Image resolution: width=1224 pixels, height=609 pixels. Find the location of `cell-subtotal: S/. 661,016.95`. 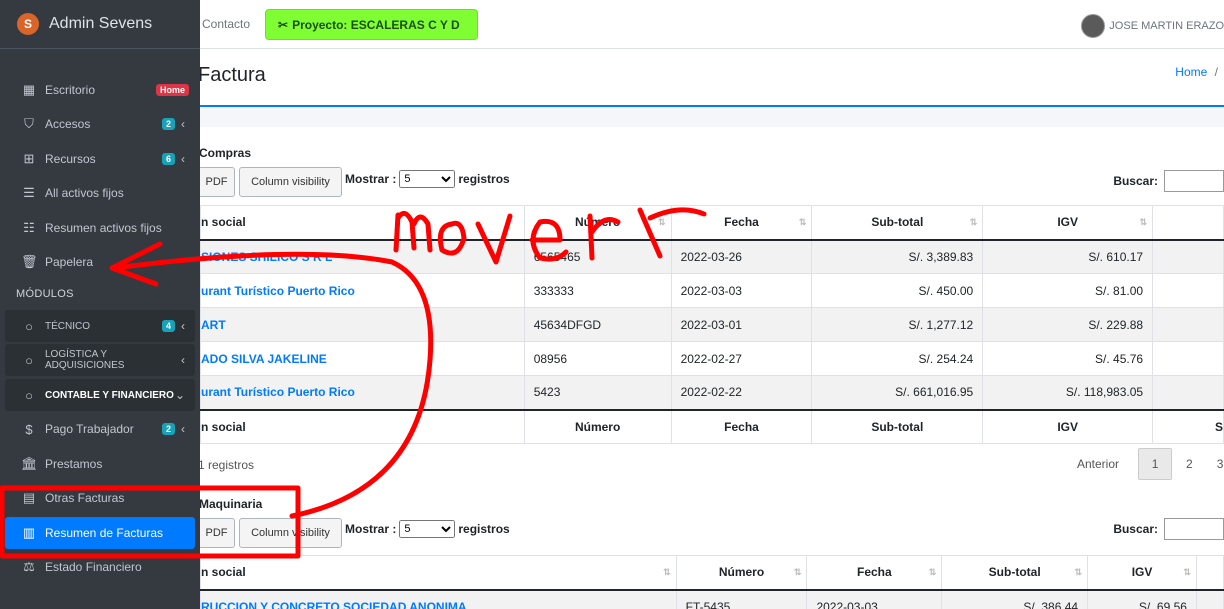

cell-subtotal: S/. 661,016.95 is located at coordinates (897, 392).